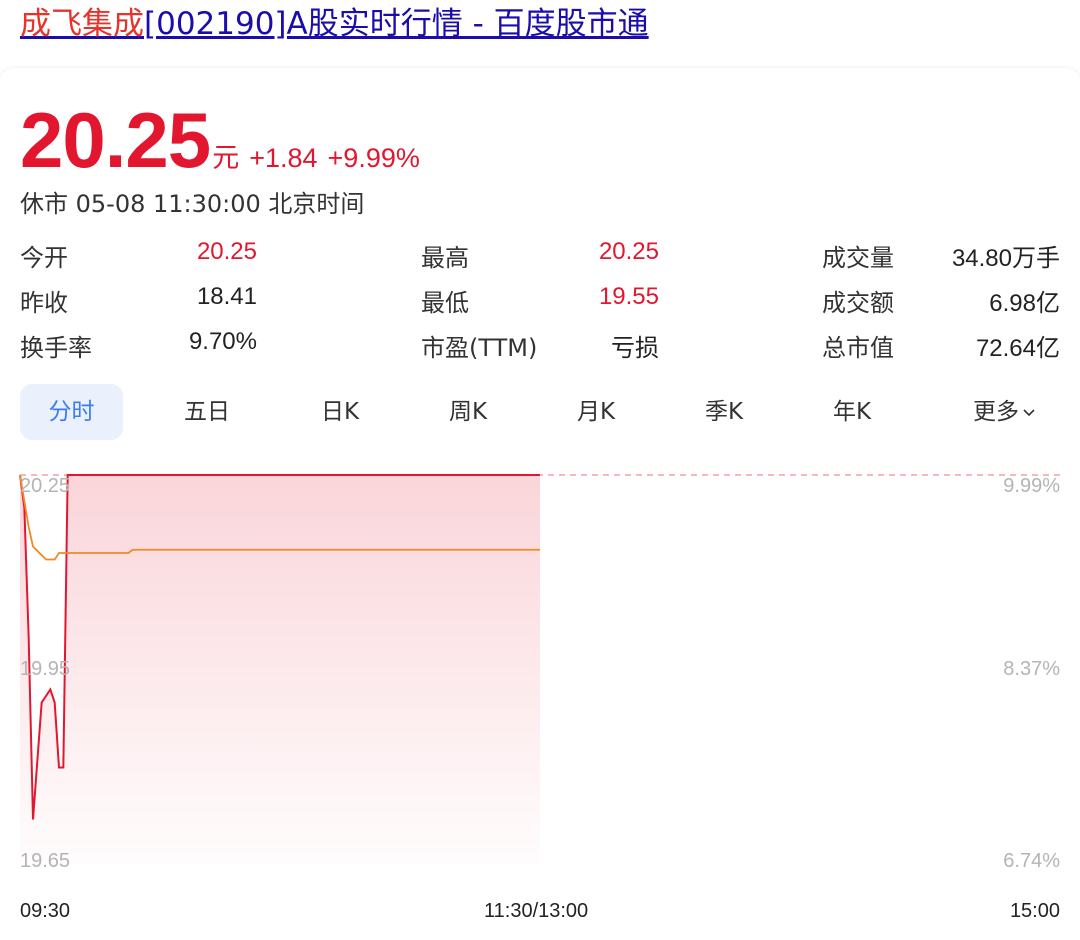  I want to click on tab-more-label: 更多, so click(996, 412).